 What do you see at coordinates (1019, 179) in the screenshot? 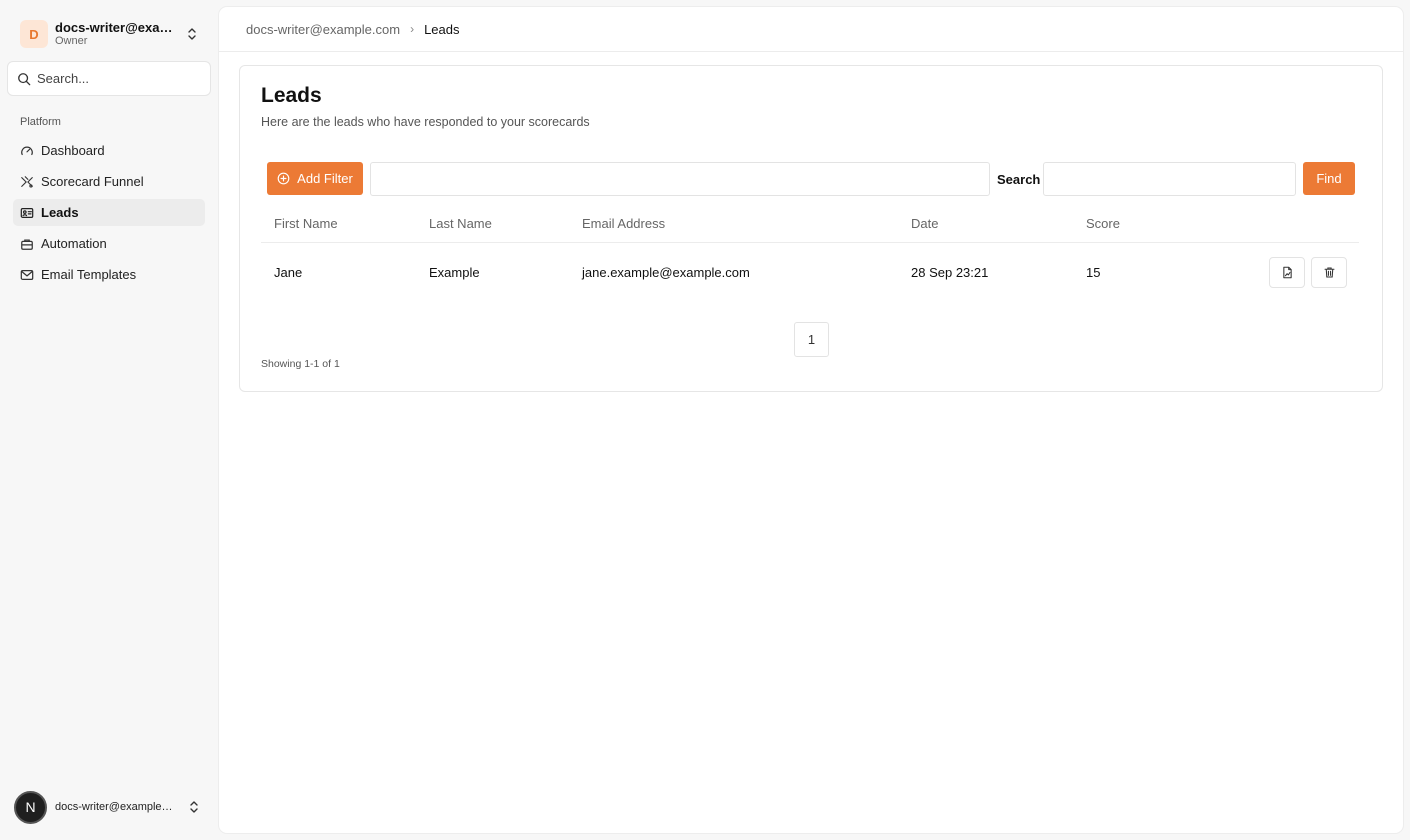
I see `search-label: Search` at bounding box center [1019, 179].